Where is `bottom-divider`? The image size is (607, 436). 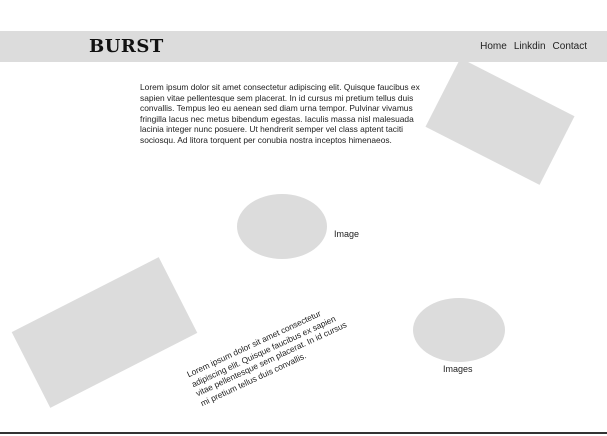
bottom-divider is located at coordinates (303, 433).